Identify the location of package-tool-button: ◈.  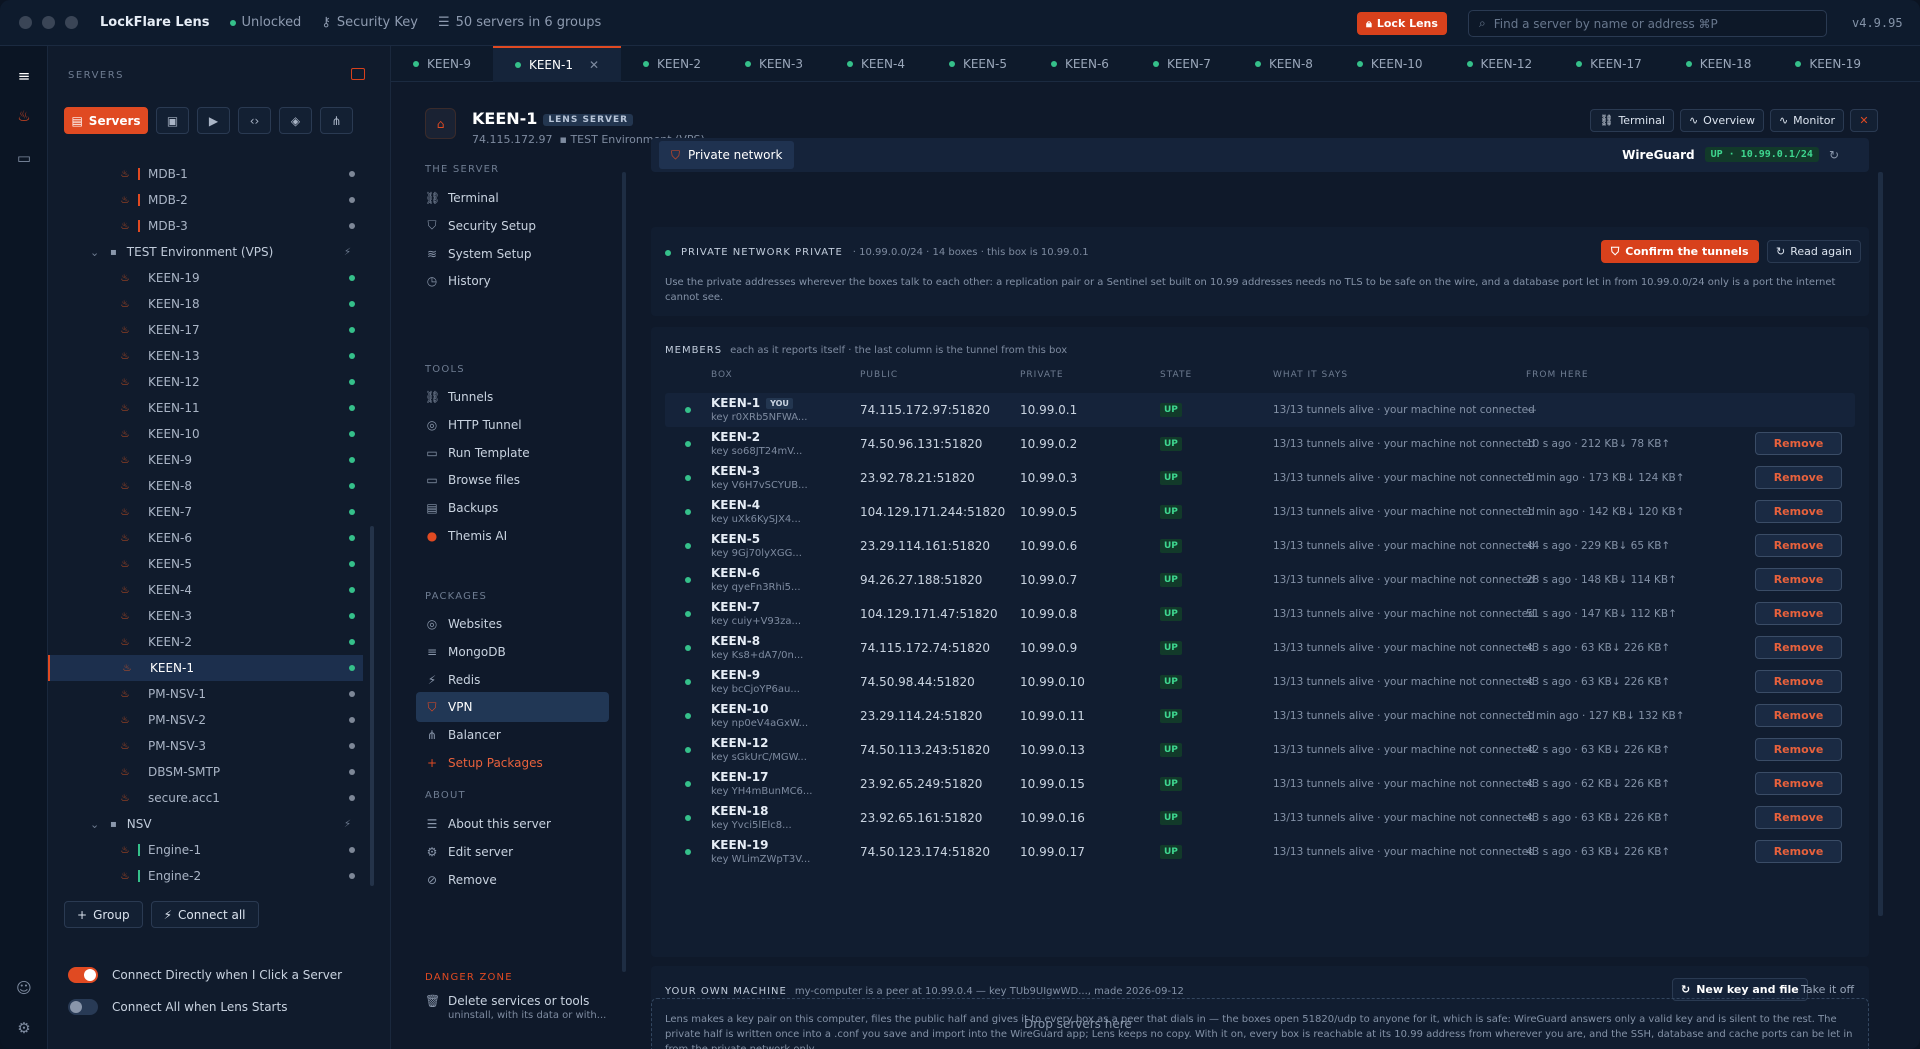
(295, 120).